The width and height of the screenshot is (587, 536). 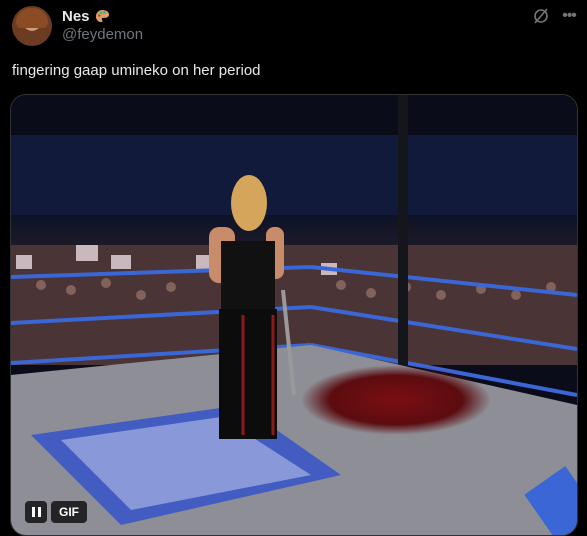 I want to click on display-name: Nes, so click(x=76, y=16).